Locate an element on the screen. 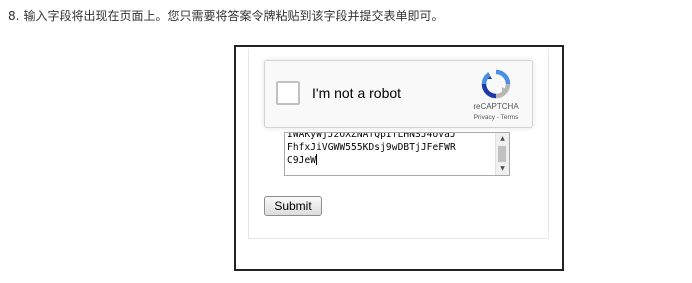 This screenshot has height=283, width=692. recaptcha-label: I'm not a robot is located at coordinates (357, 93).